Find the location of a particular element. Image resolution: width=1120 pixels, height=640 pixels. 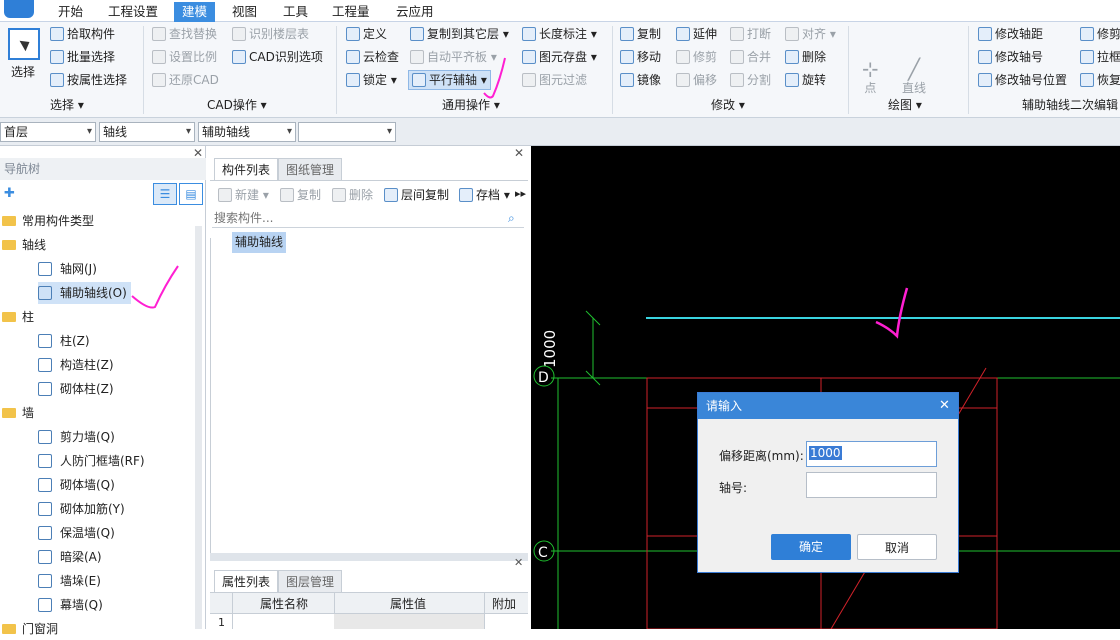

offset-label: 偏移距离(mm): is located at coordinates (761, 456).